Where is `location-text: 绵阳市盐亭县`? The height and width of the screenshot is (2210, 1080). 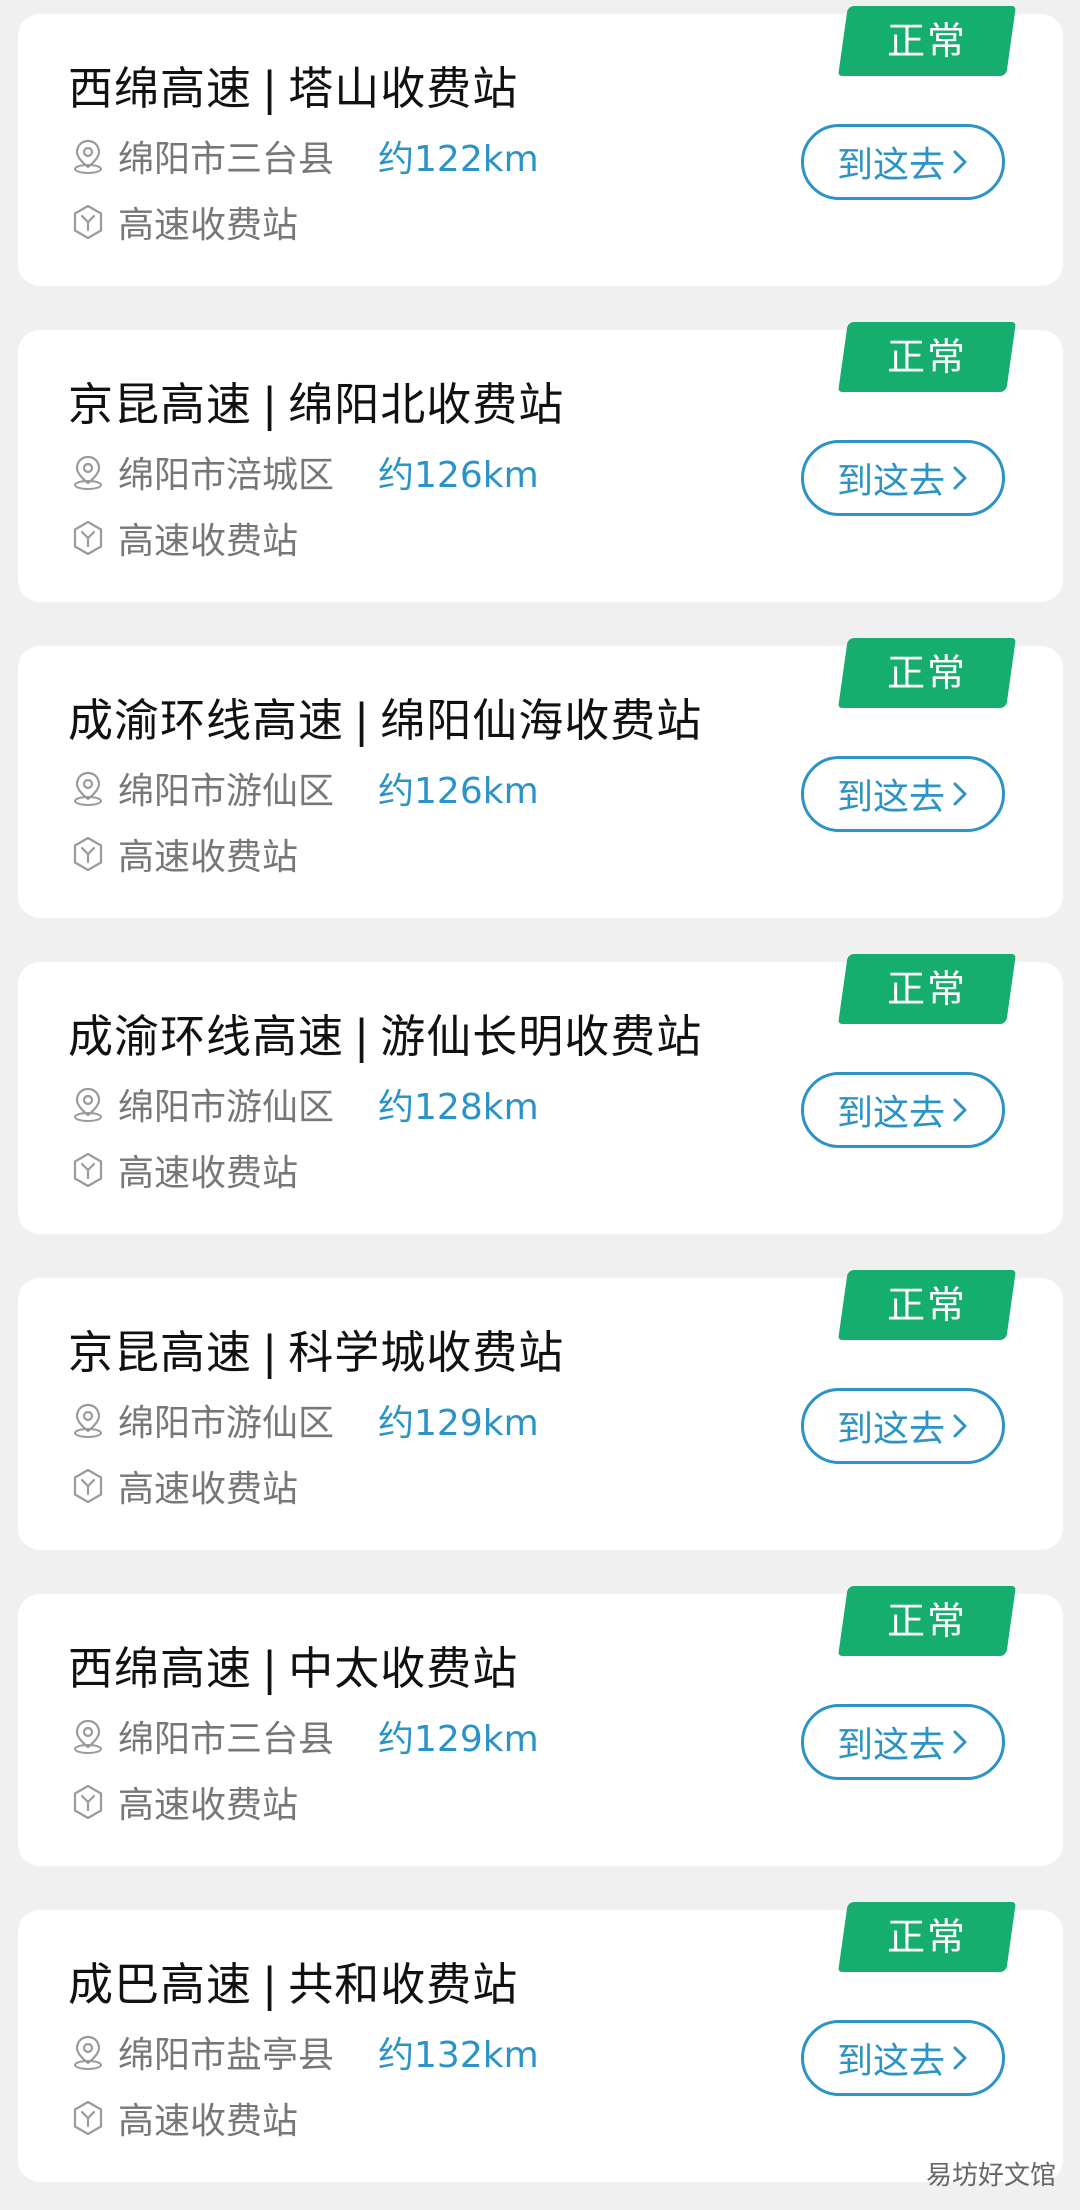
location-text: 绵阳市盐亭县 is located at coordinates (226, 2055).